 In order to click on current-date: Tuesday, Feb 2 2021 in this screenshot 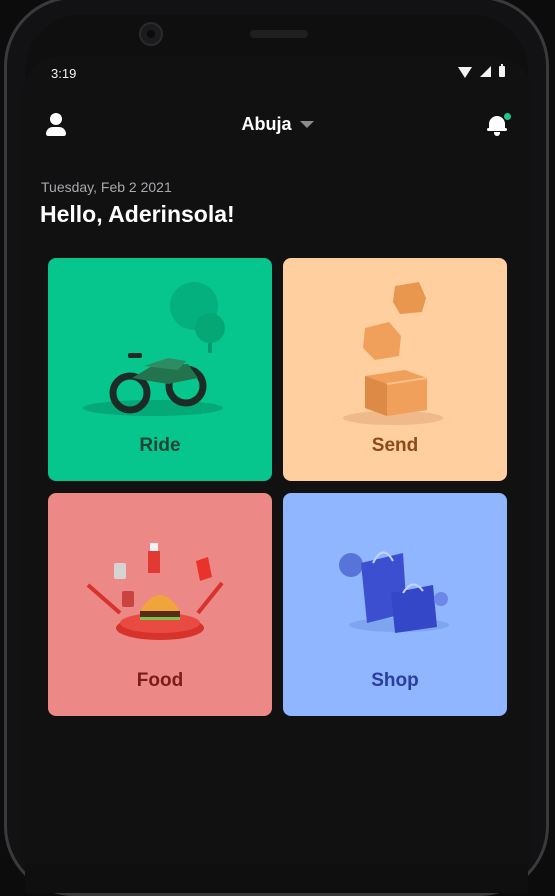, I will do `click(106, 187)`.